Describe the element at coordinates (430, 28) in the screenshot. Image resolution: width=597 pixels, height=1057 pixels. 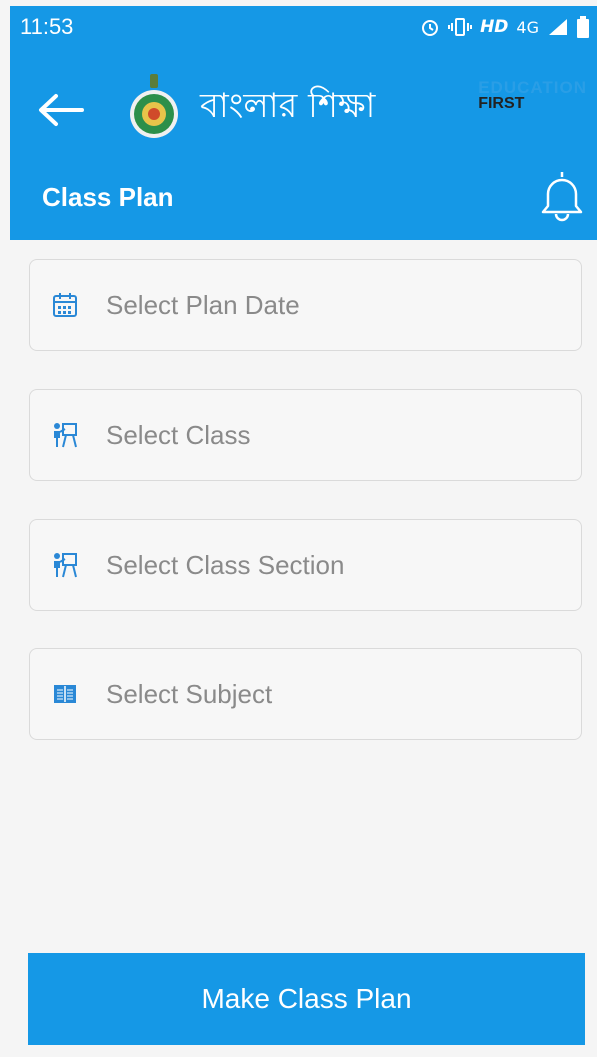
I see `alarm-icon` at that location.